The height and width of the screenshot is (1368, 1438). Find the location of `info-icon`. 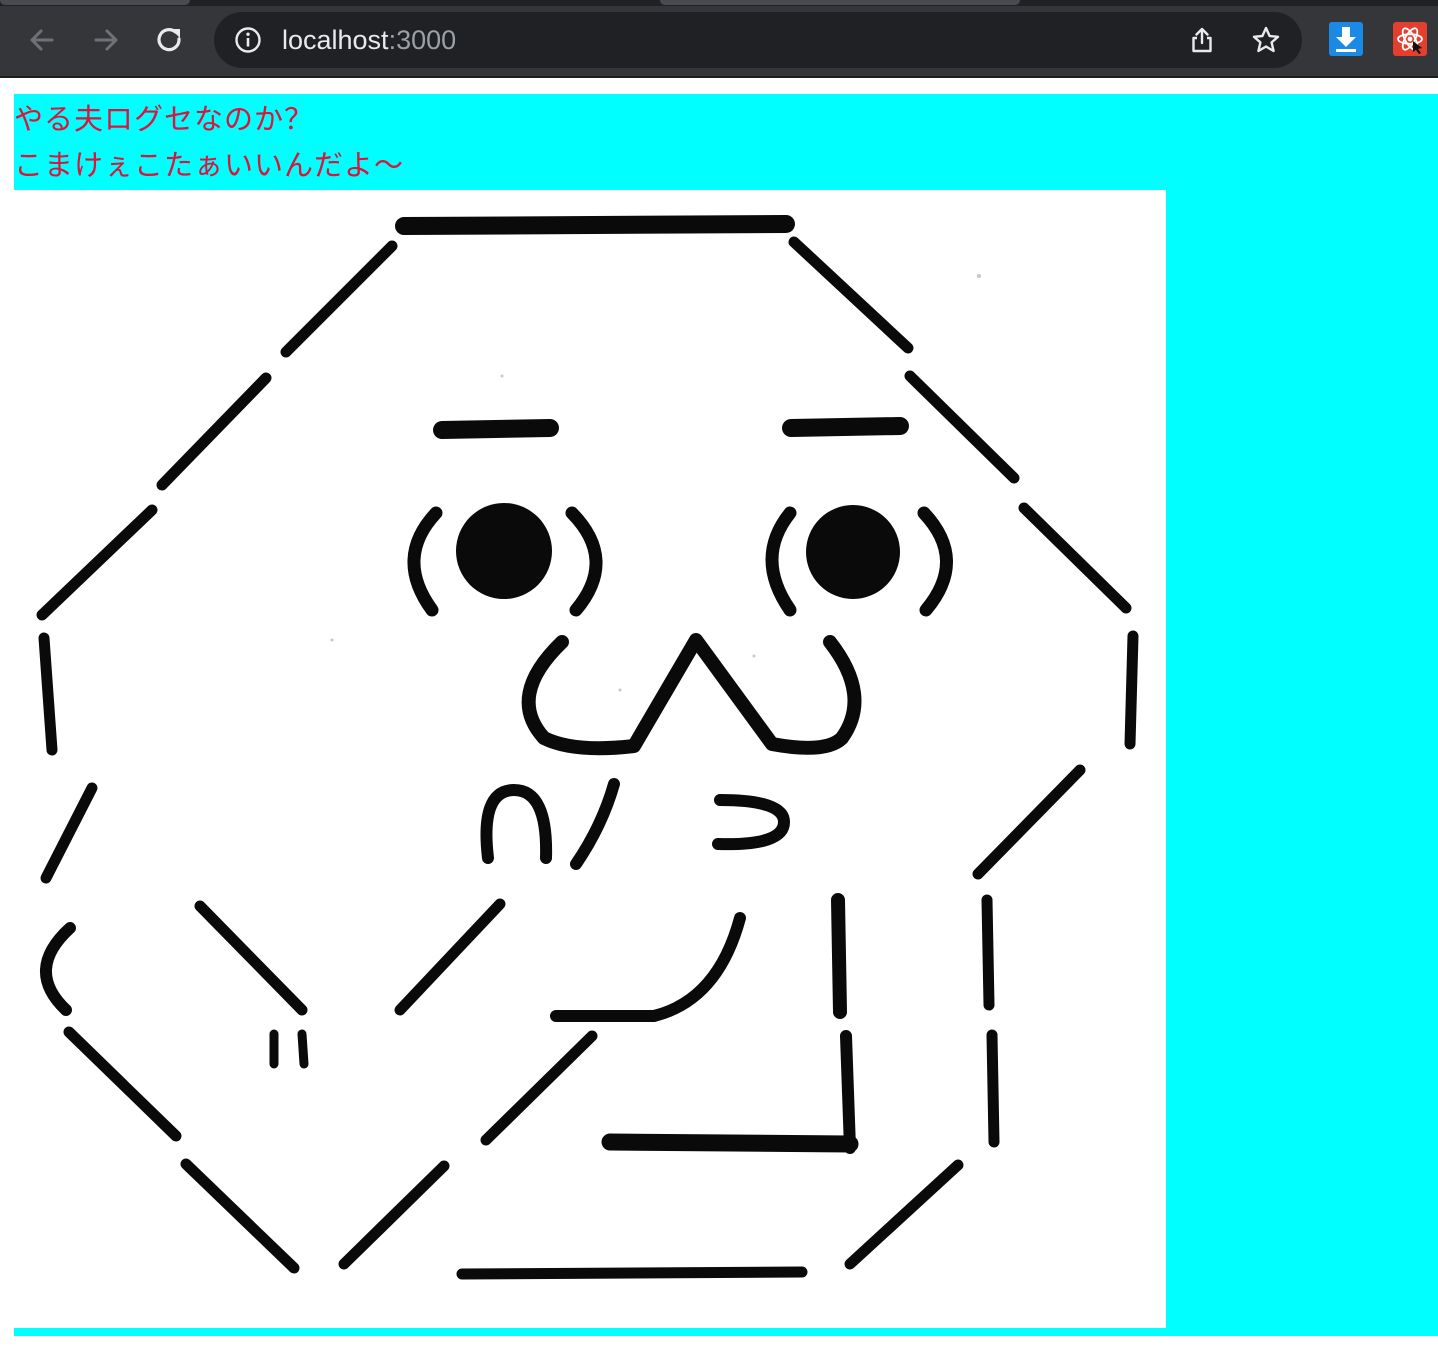

info-icon is located at coordinates (248, 40).